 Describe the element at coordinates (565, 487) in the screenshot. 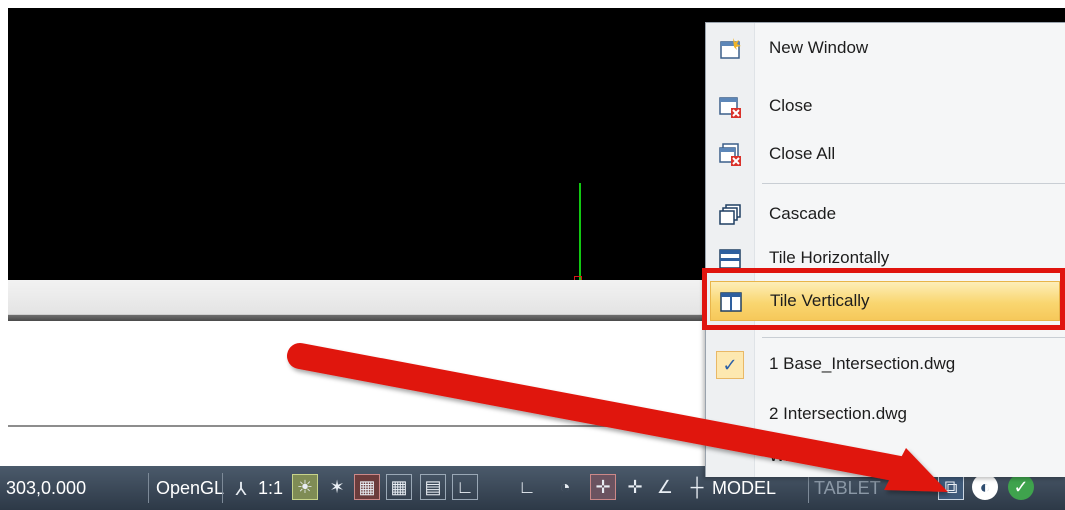

I see `polar-tracking-icon: ◔` at that location.